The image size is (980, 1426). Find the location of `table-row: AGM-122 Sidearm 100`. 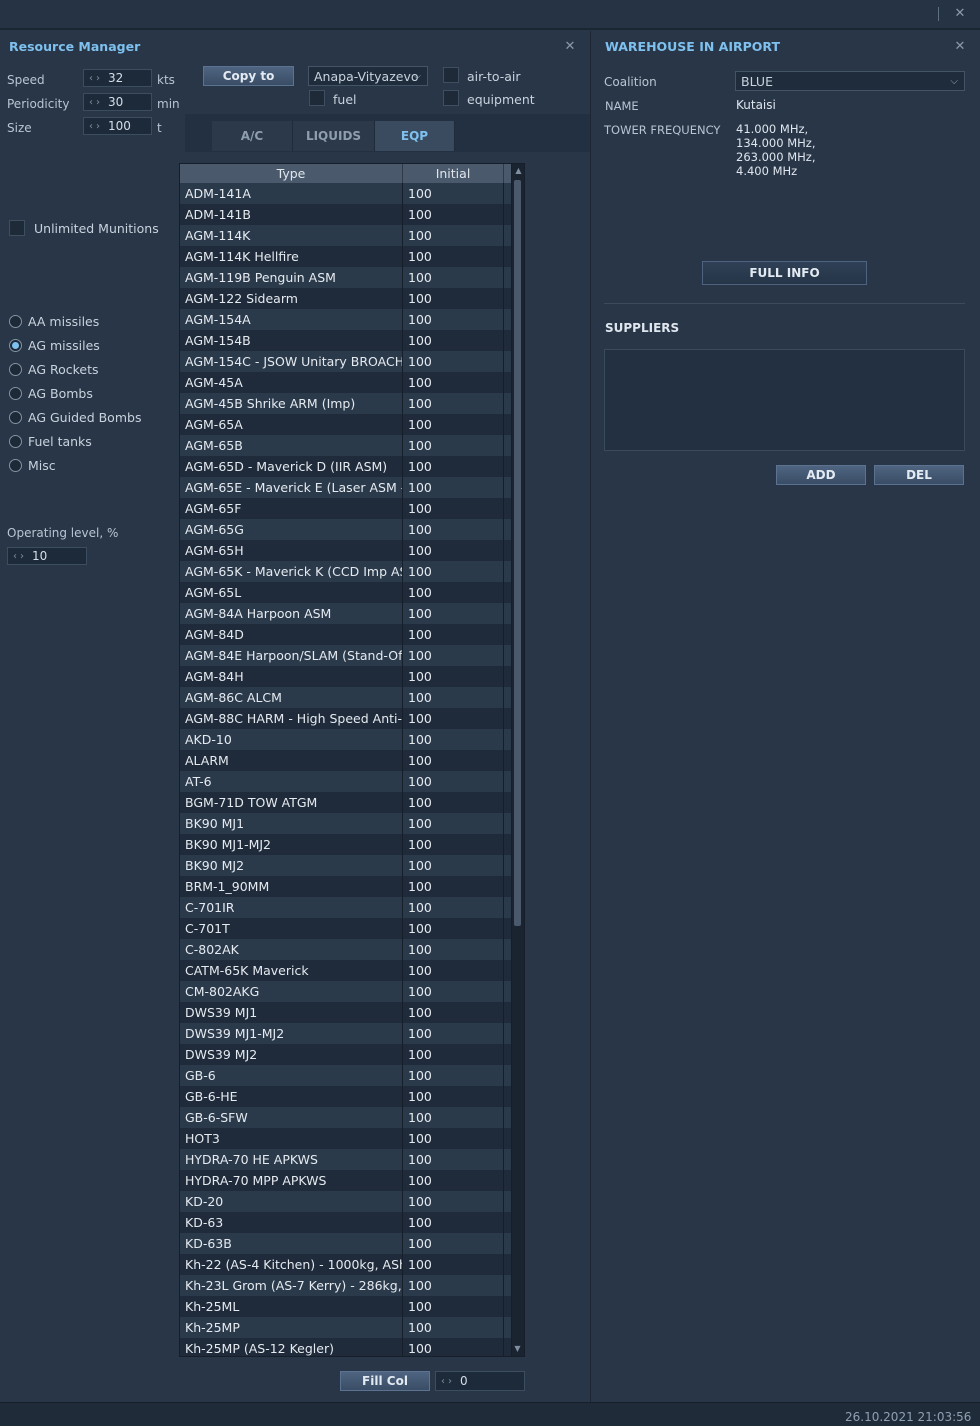

table-row: AGM-122 Sidearm 100 is located at coordinates (352, 298).